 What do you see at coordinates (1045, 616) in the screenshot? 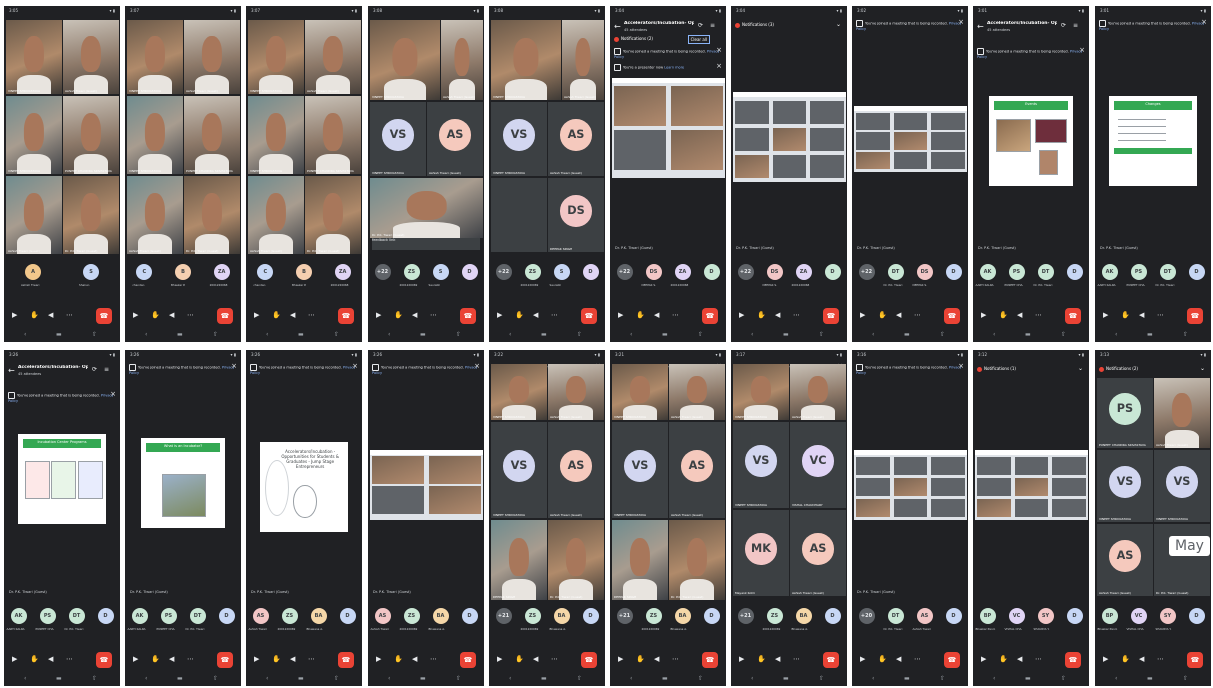
I see `participant-avatar: SY` at bounding box center [1045, 616].